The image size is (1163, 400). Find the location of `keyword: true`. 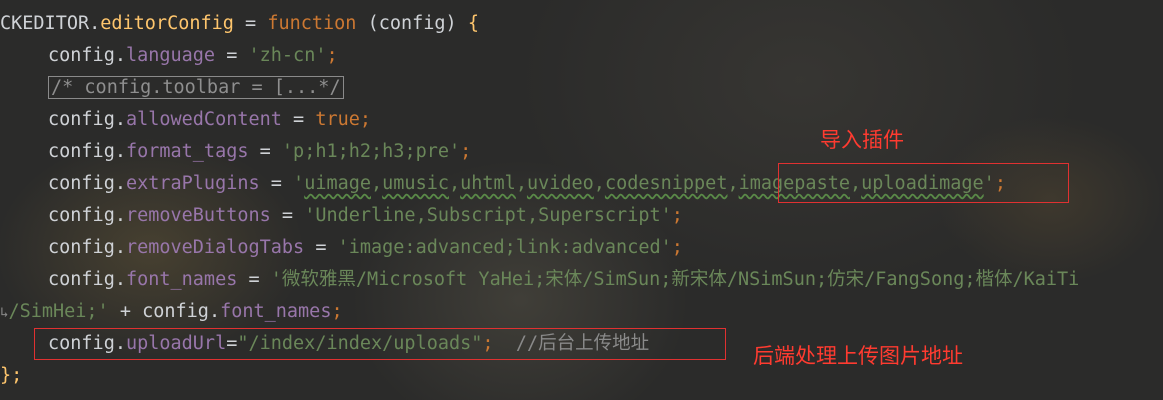

keyword: true is located at coordinates (337, 119).